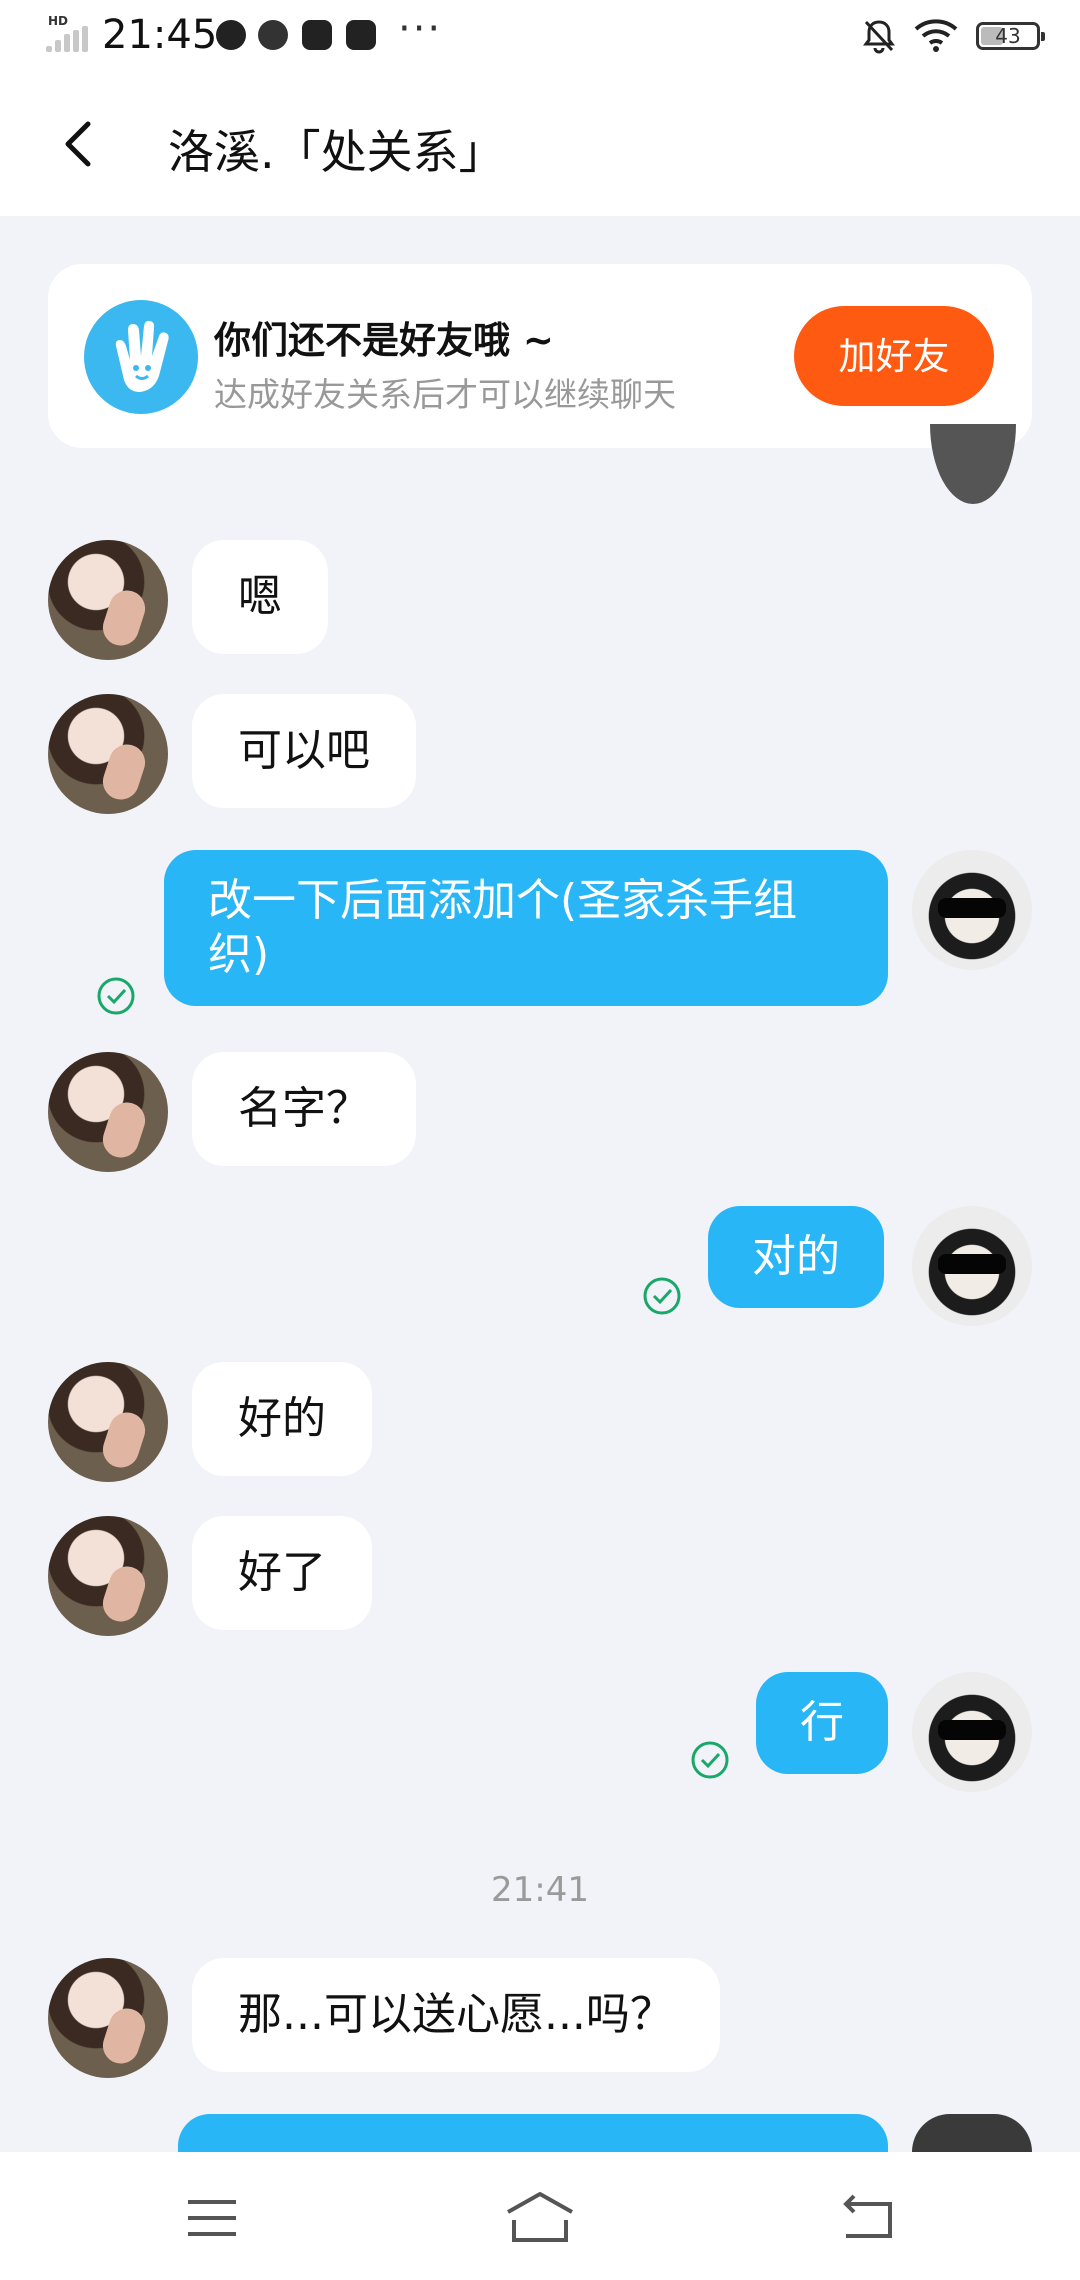 Image resolution: width=1080 pixels, height=2280 pixels. Describe the element at coordinates (260, 597) in the screenshot. I see `message-bubble: 嗯` at that location.